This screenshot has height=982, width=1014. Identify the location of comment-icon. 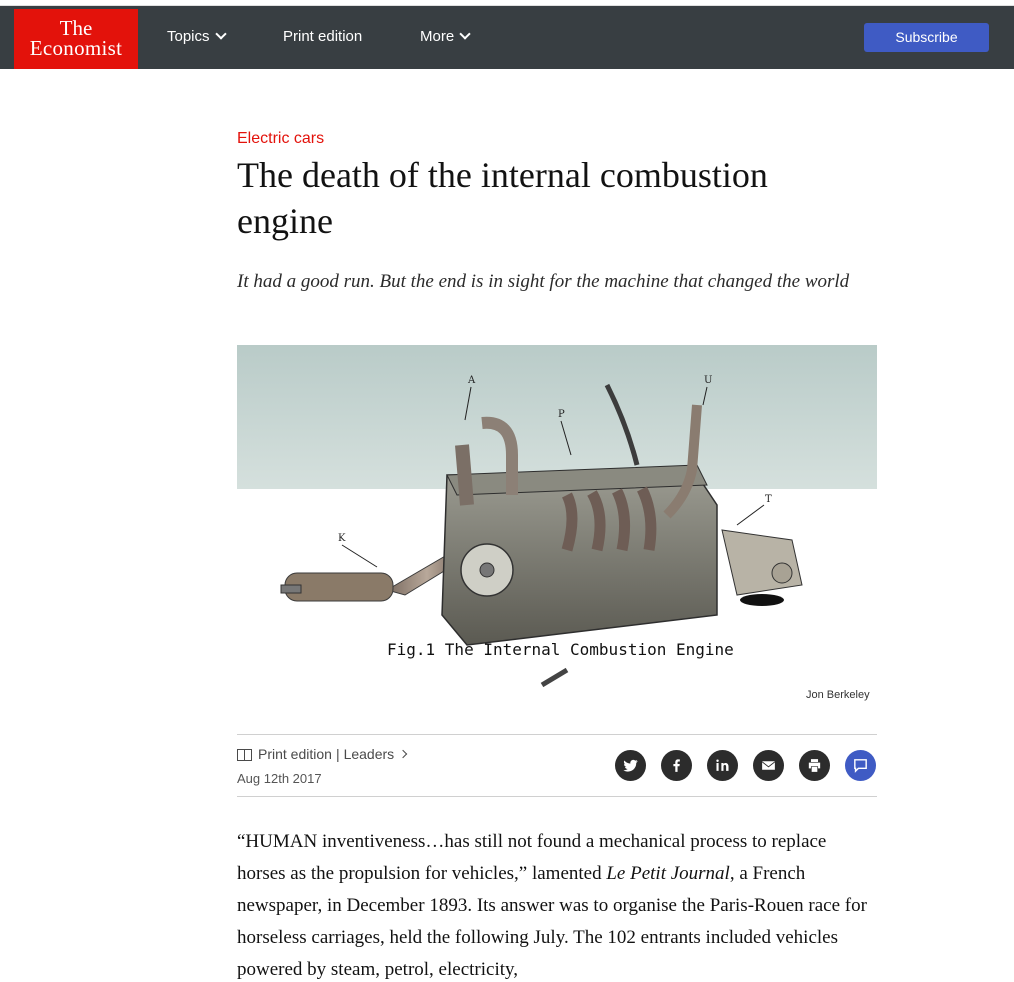
(860, 766).